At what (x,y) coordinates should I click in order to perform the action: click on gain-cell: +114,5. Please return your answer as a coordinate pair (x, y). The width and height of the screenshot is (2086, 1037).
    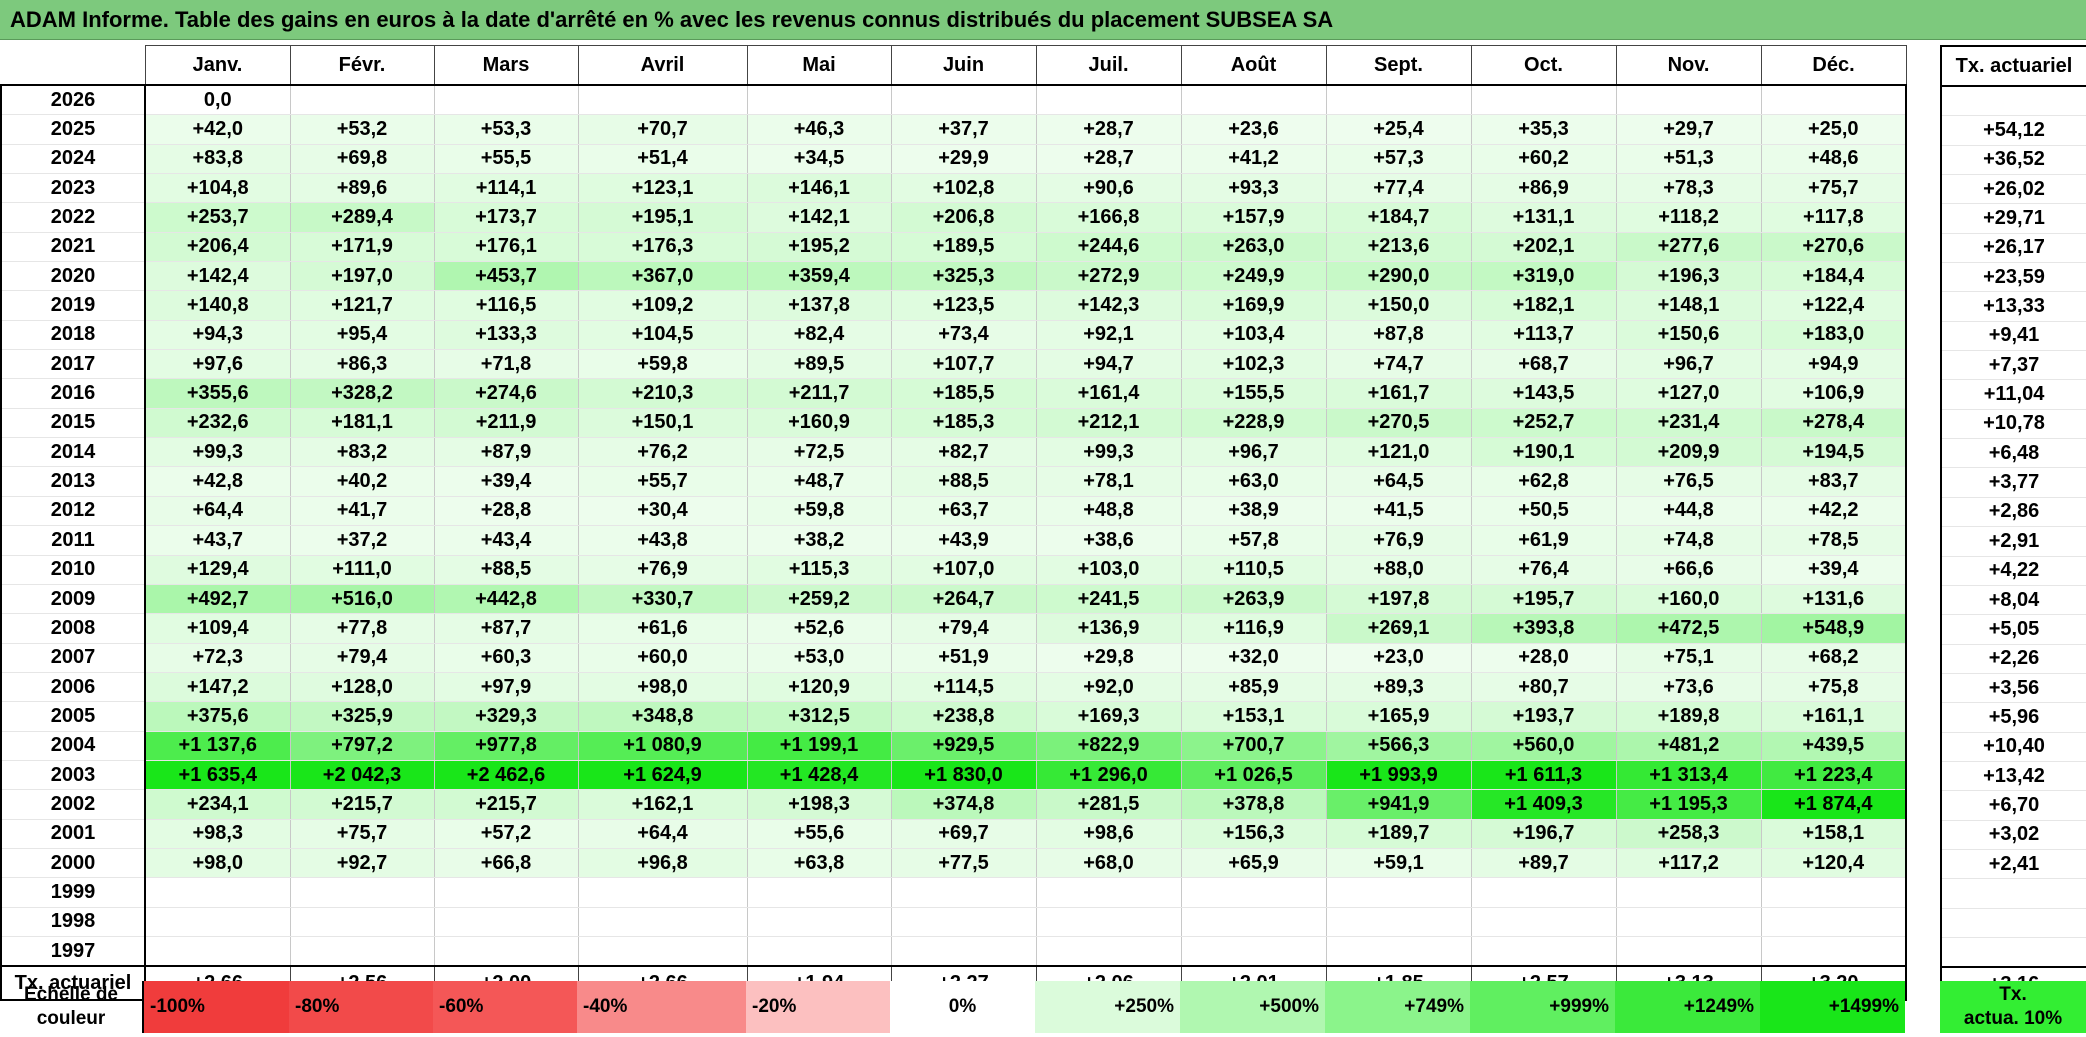
    Looking at the image, I should click on (963, 687).